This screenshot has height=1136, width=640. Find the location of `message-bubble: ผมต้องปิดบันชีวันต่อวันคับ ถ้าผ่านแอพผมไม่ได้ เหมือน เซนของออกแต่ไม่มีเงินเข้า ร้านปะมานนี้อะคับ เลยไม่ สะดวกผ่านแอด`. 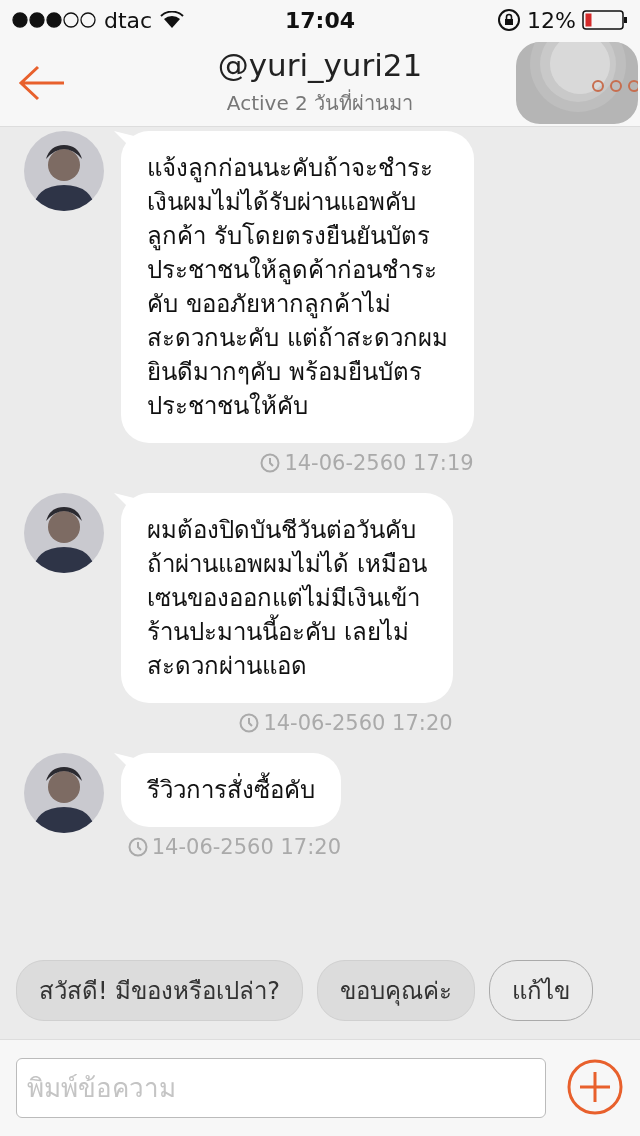

message-bubble: ผมต้องปิดบันชีวันต่อวันคับ ถ้าผ่านแอพผมไม่ได้ เหมือน เซนของออกแต่ไม่มีเงินเข้า ร้านปะมานนี้อะคับ เลยไม่ สะดวกผ่านแอด is located at coordinates (287, 598).